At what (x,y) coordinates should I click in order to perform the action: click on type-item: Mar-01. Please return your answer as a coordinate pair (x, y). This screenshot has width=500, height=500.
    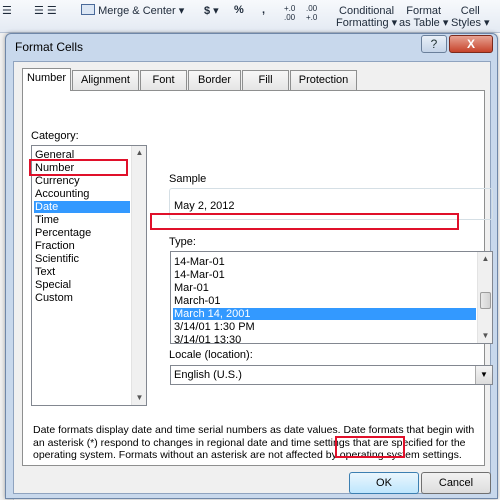
    Looking at the image, I should click on (191, 288).